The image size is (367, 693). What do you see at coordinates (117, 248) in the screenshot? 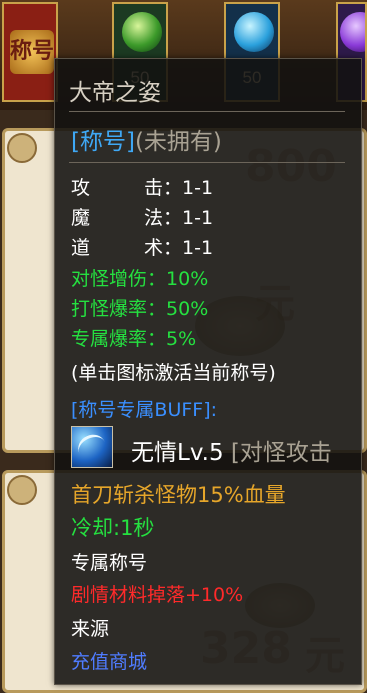
I see `stat-label: 道 术` at bounding box center [117, 248].